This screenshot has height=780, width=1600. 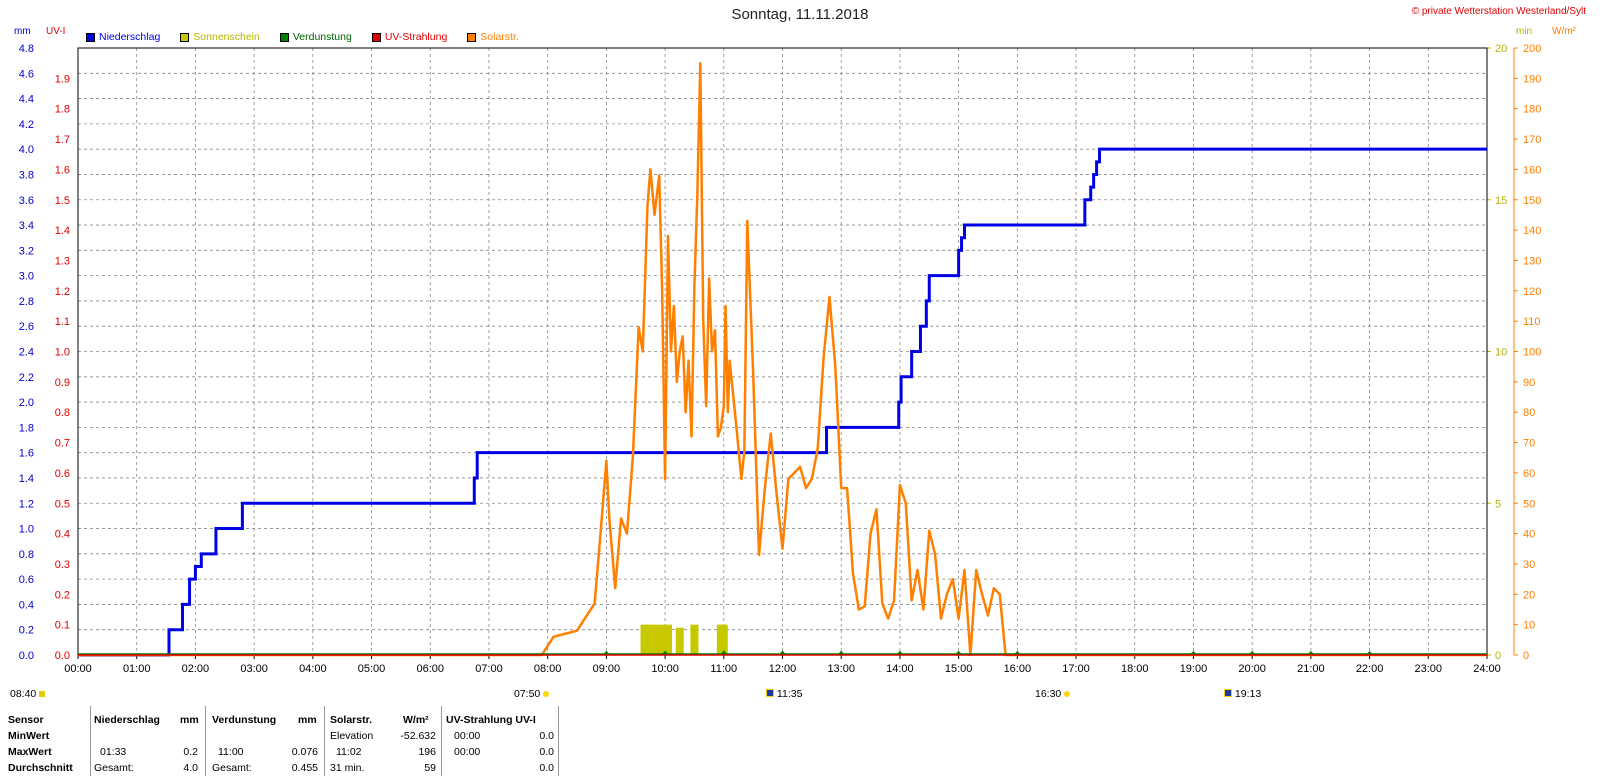 I want to click on legend-label-verdunstung: Verdunstung, so click(x=322, y=37).